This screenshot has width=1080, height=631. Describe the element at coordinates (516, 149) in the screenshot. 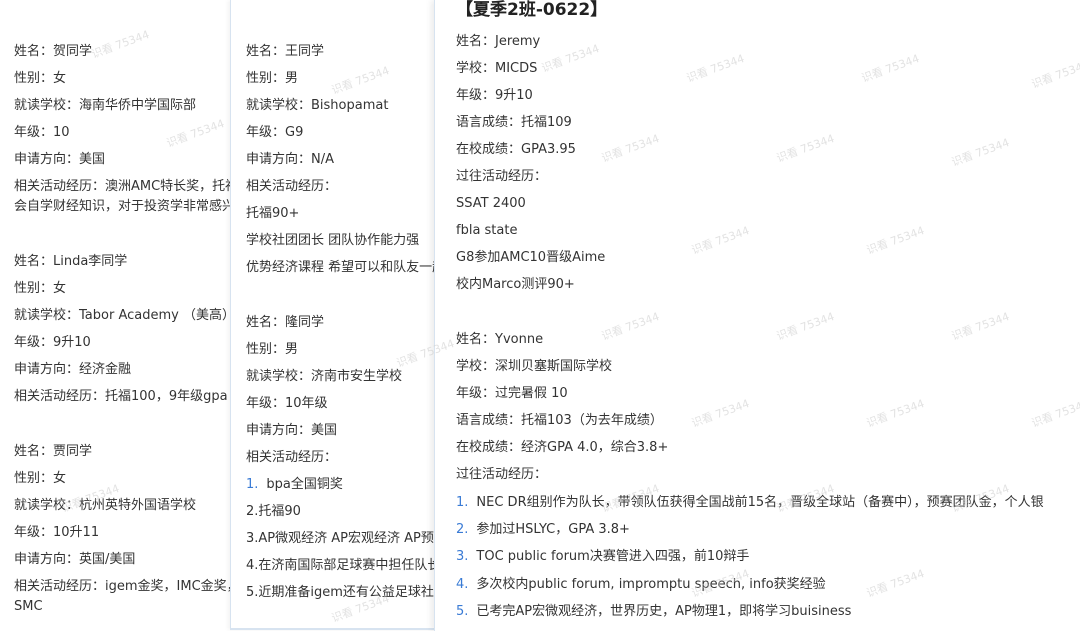

I see `school-gpa: 在校成绩：GPA3.95` at that location.